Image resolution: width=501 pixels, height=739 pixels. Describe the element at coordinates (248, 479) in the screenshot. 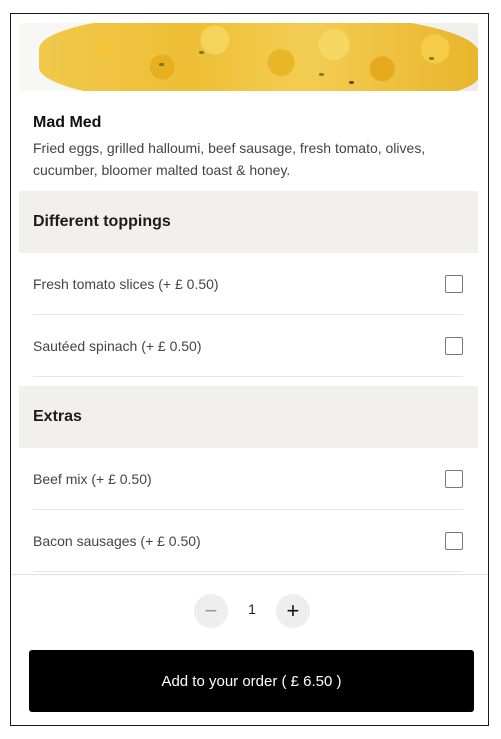

I see `option-beef-mix: Beef mix (+ £ 0.50)` at that location.